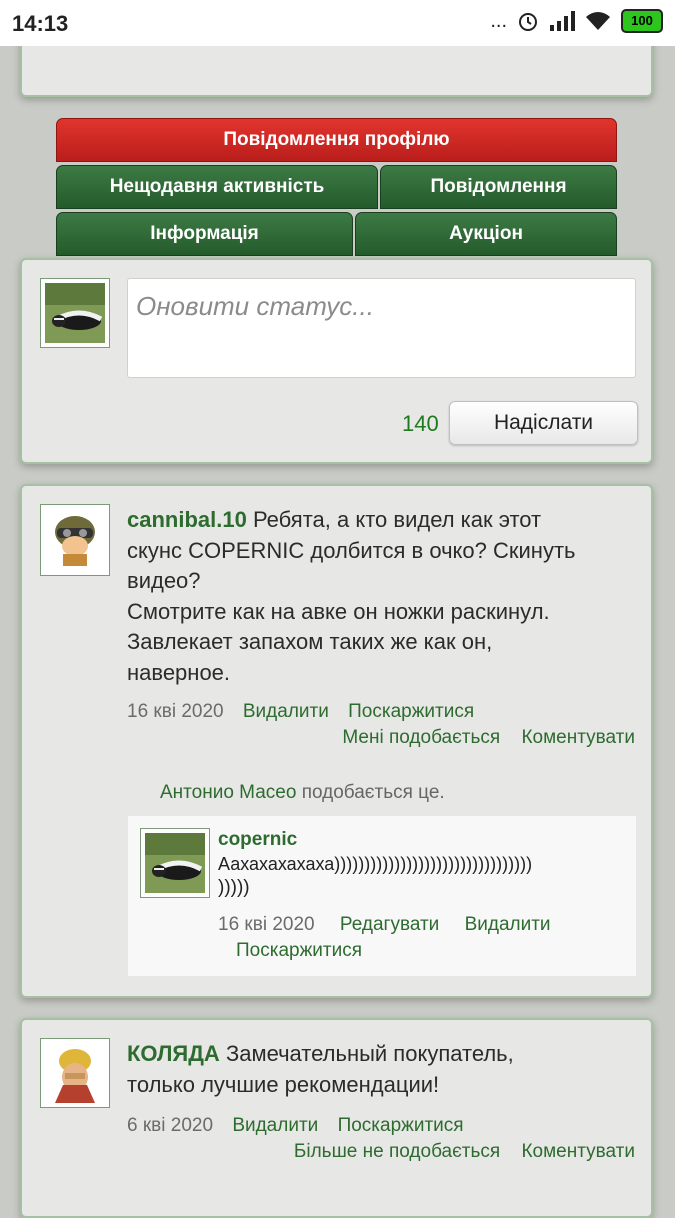  What do you see at coordinates (389, 924) in the screenshot?
I see `edit-link: Редагувати` at bounding box center [389, 924].